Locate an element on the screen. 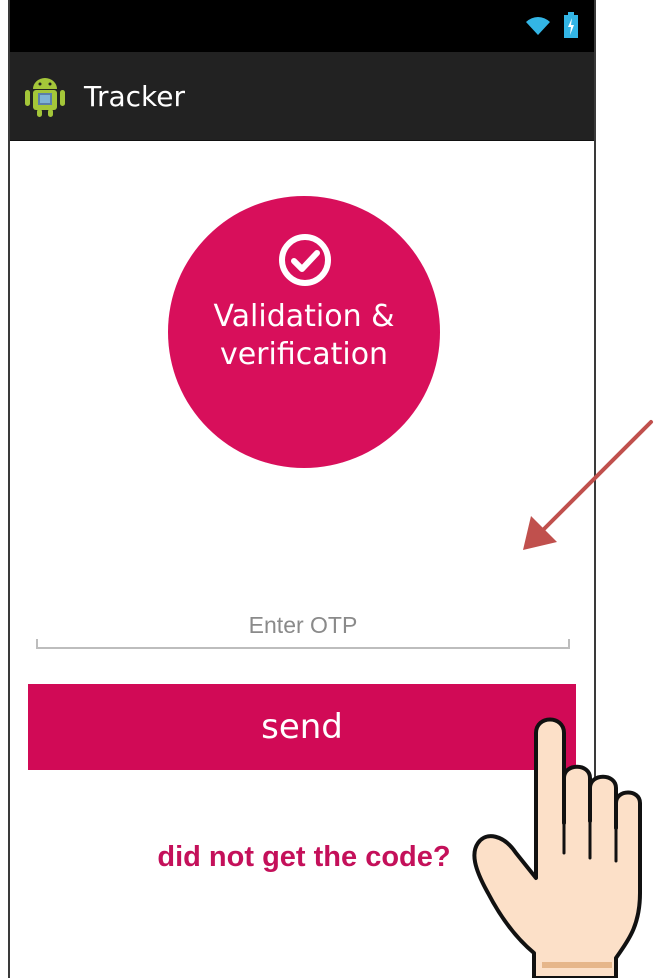  badge-line-1: Validation & is located at coordinates (304, 316).